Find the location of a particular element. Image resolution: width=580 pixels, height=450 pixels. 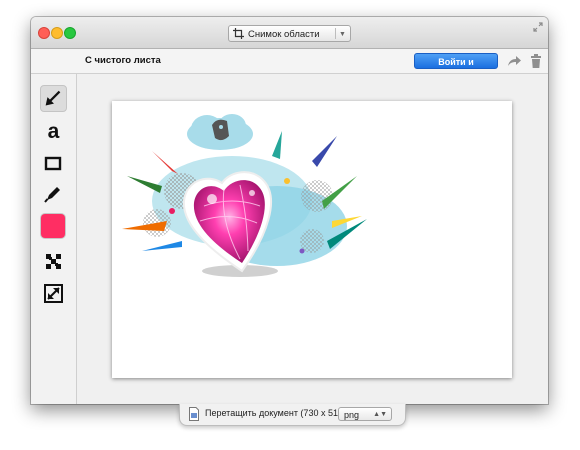

pixelate-tool is located at coordinates (53, 261).